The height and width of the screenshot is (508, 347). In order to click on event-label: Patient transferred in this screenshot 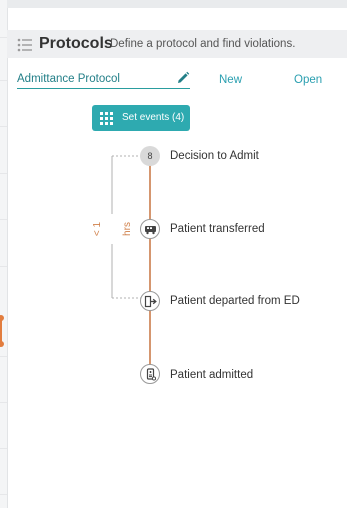, I will do `click(217, 229)`.